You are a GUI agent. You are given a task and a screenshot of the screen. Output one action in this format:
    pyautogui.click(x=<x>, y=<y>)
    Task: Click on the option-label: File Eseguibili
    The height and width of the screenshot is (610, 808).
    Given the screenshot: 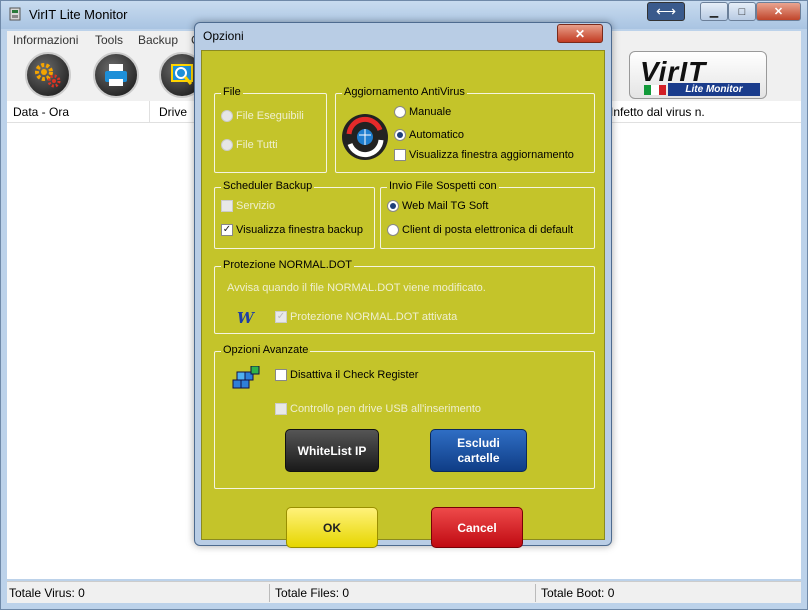 What is the action you would take?
    pyautogui.click(x=270, y=116)
    